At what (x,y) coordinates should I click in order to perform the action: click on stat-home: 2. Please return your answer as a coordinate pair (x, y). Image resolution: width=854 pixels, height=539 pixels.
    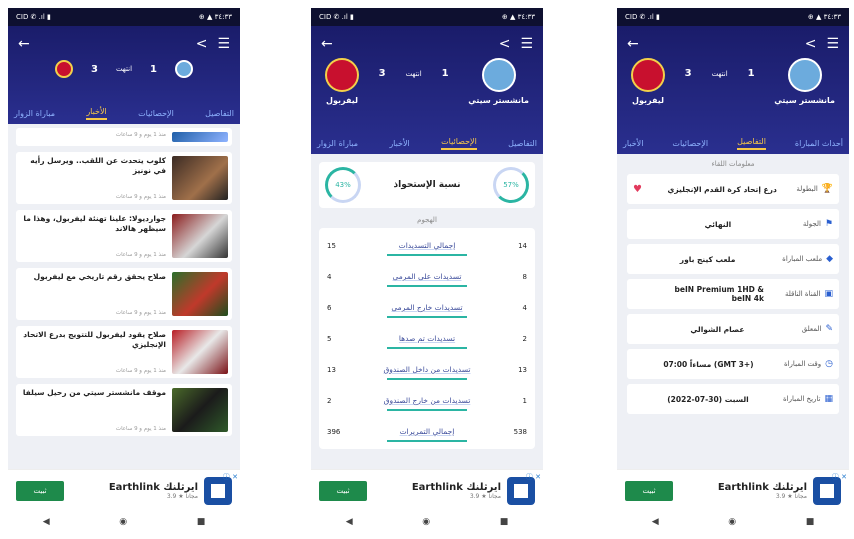
    Looking at the image, I should click on (524, 338).